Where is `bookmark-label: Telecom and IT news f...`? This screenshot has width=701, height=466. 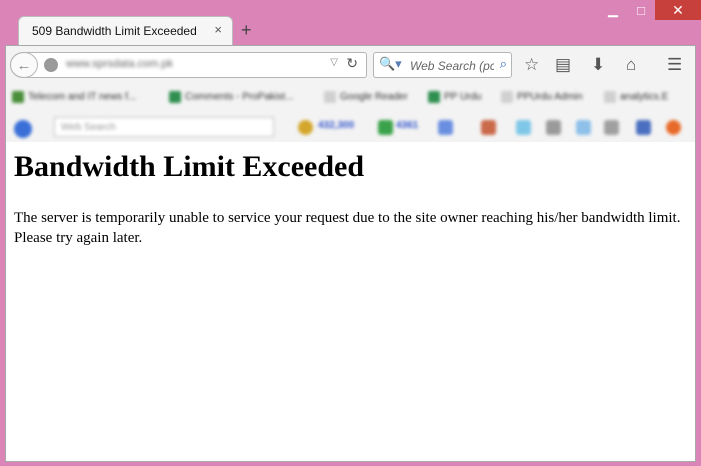 bookmark-label: Telecom and IT news f... is located at coordinates (82, 97).